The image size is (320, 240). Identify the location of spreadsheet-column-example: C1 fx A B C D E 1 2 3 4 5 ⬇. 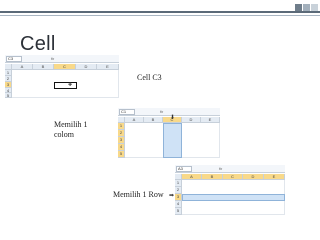
(169, 133).